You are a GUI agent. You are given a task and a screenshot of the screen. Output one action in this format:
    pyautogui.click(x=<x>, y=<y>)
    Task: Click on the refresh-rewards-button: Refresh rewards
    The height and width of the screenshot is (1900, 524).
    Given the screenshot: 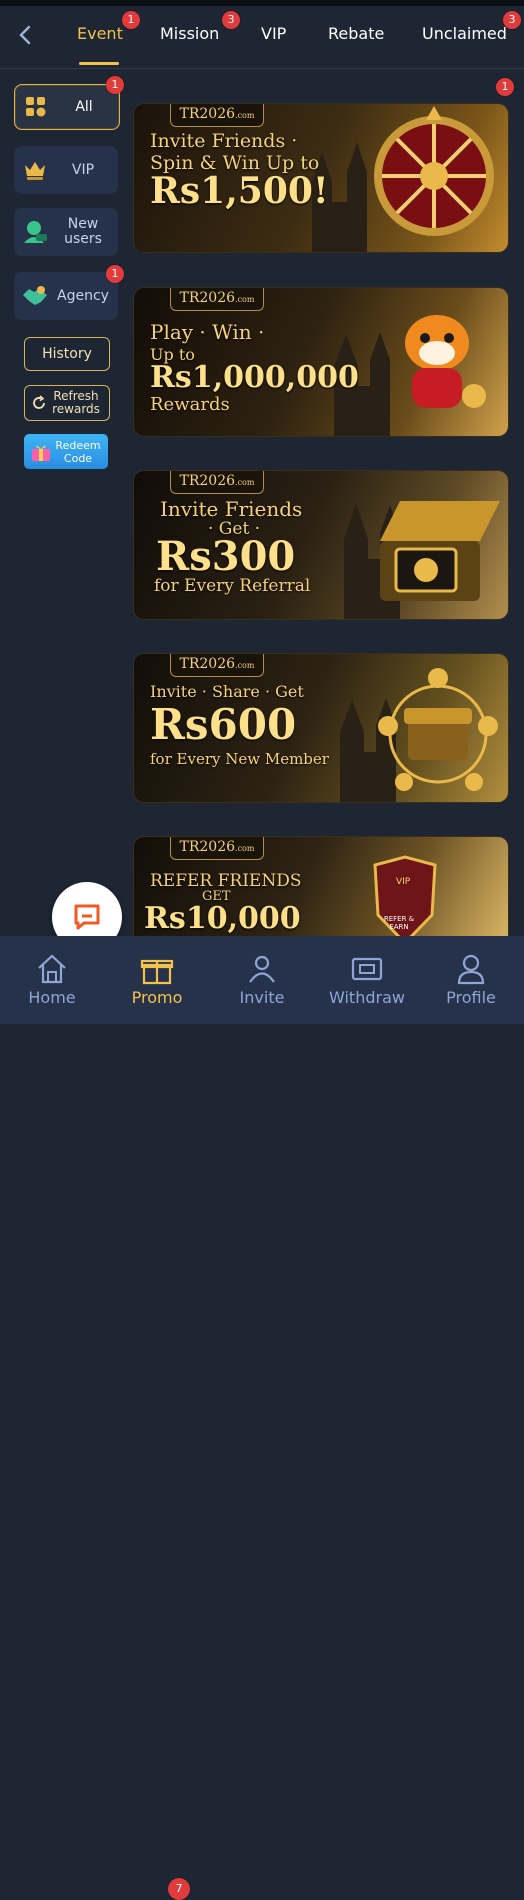 What is the action you would take?
    pyautogui.click(x=67, y=403)
    